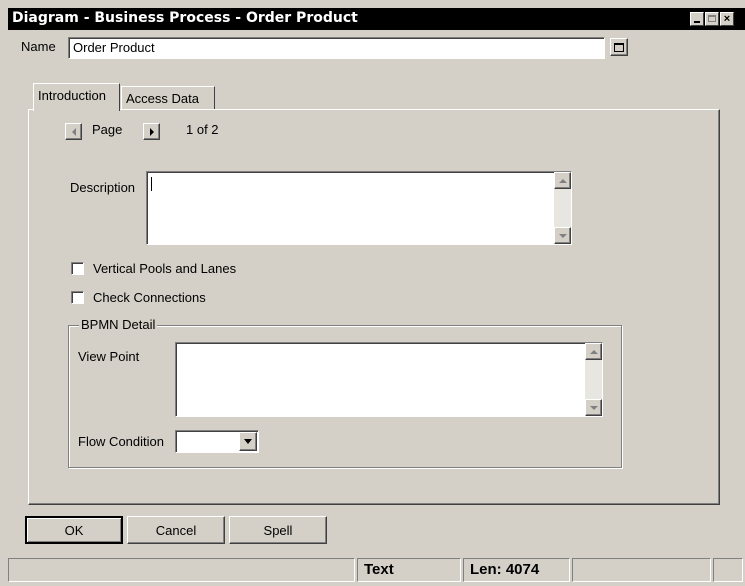 This screenshot has width=745, height=586. Describe the element at coordinates (712, 19) in the screenshot. I see `maximize-icon` at that location.